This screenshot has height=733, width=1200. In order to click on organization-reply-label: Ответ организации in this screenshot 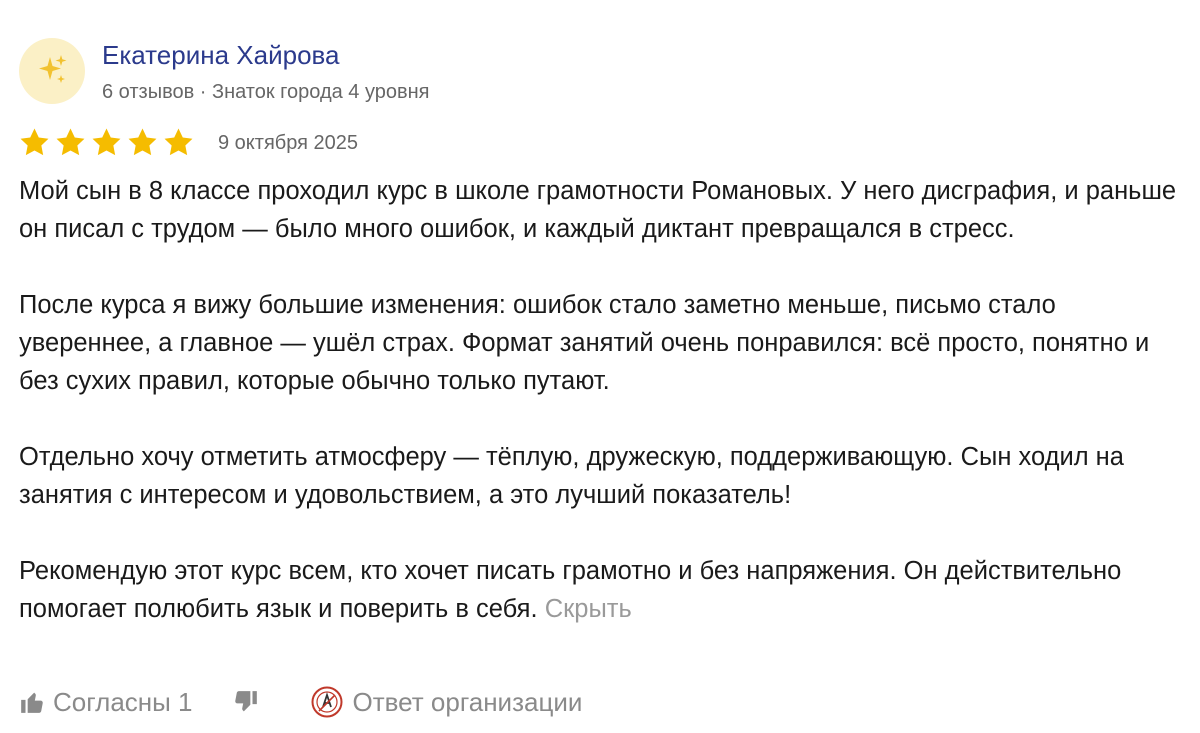, I will do `click(467, 701)`.